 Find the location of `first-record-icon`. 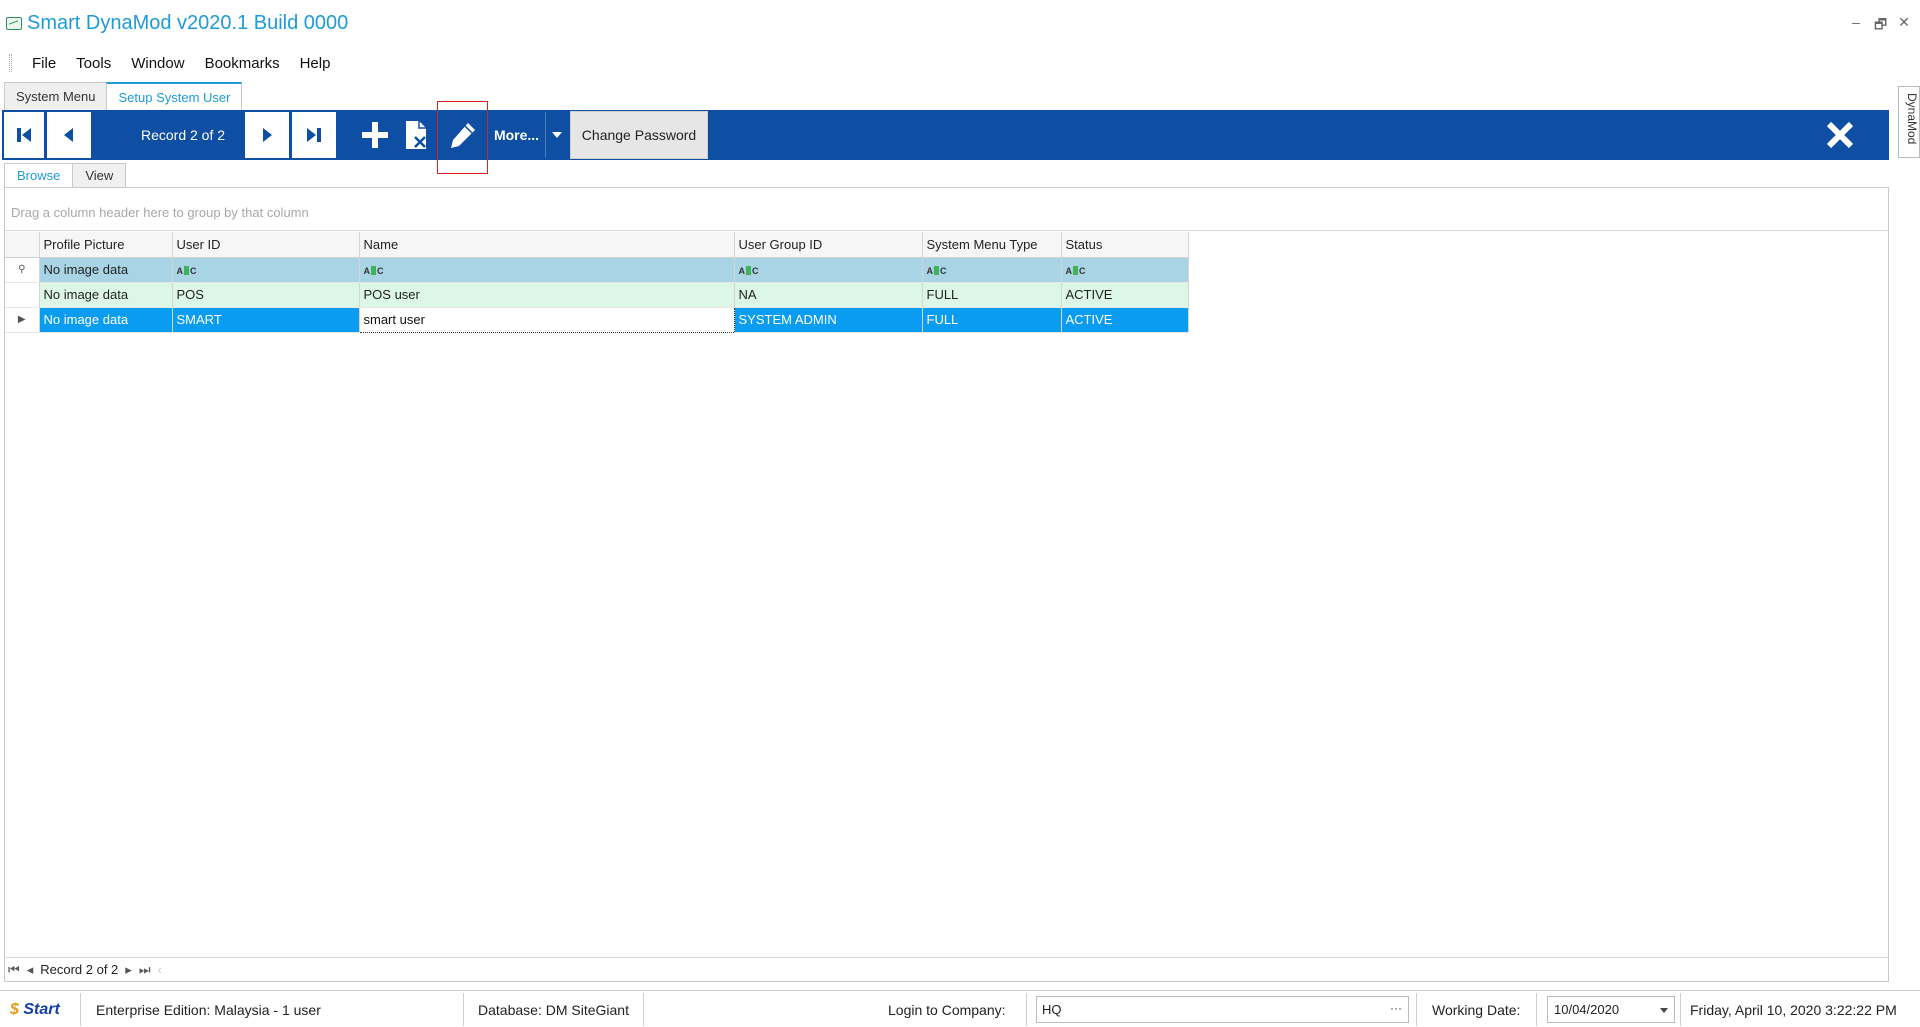

first-record-icon is located at coordinates (24, 135).